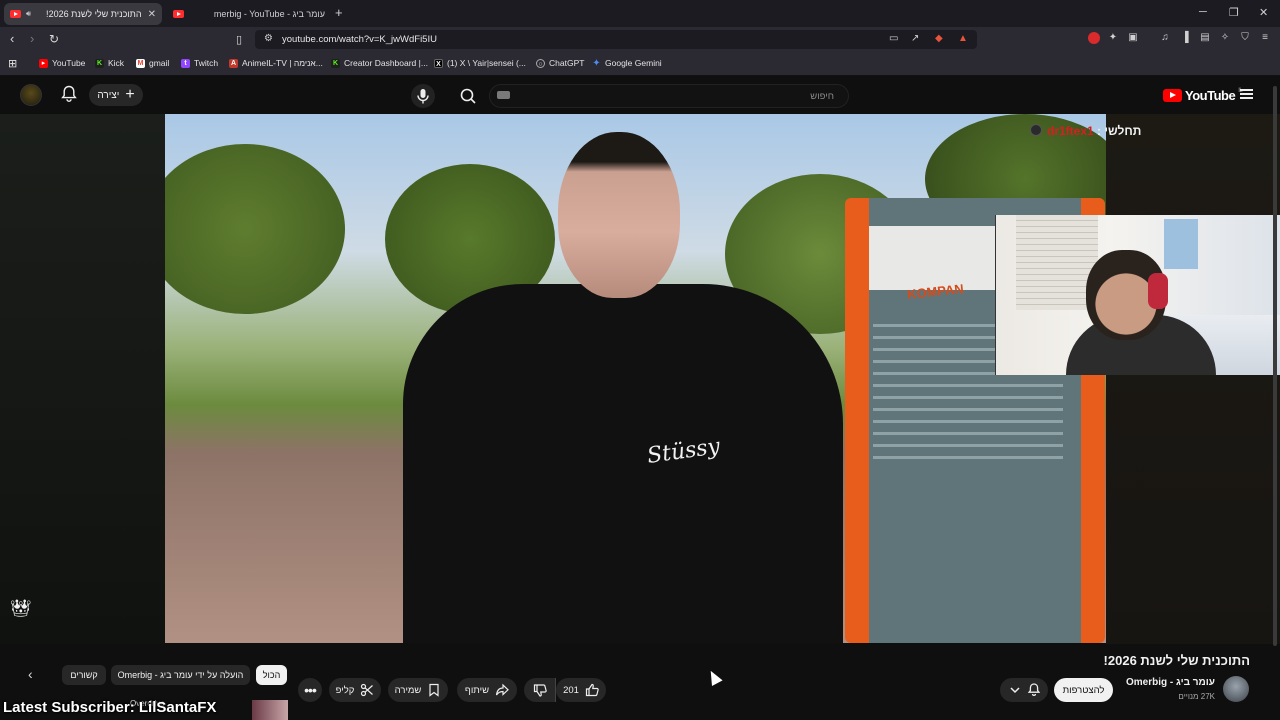 Image resolution: width=1280 pixels, height=720 pixels. What do you see at coordinates (152, 63) in the screenshot?
I see `bookmark-gmail: Mgmail` at bounding box center [152, 63].